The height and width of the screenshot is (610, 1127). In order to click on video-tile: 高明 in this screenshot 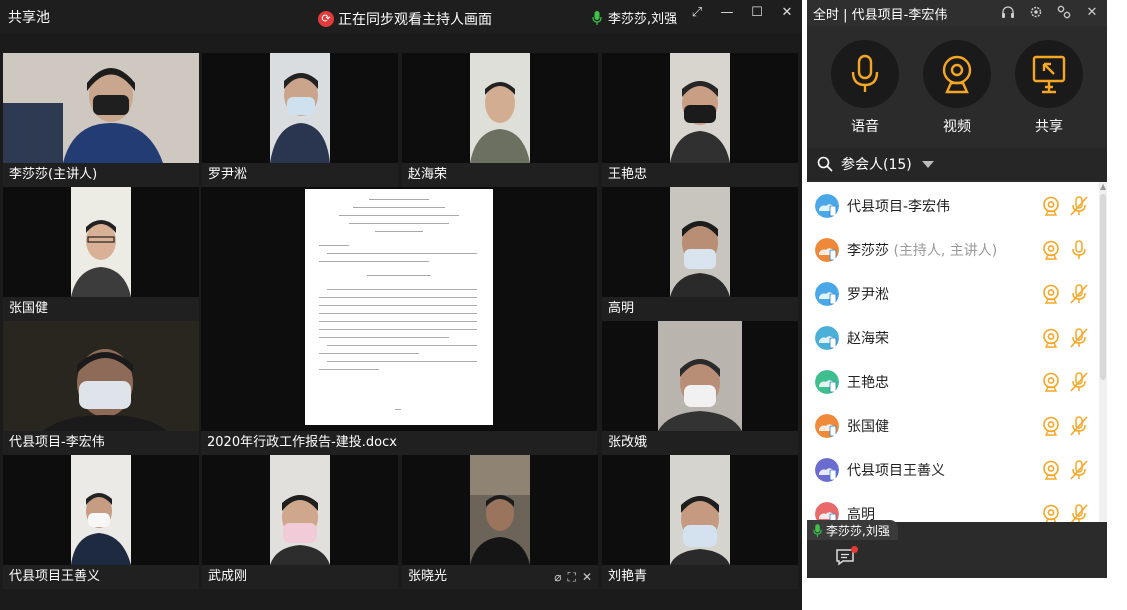, I will do `click(700, 254)`.